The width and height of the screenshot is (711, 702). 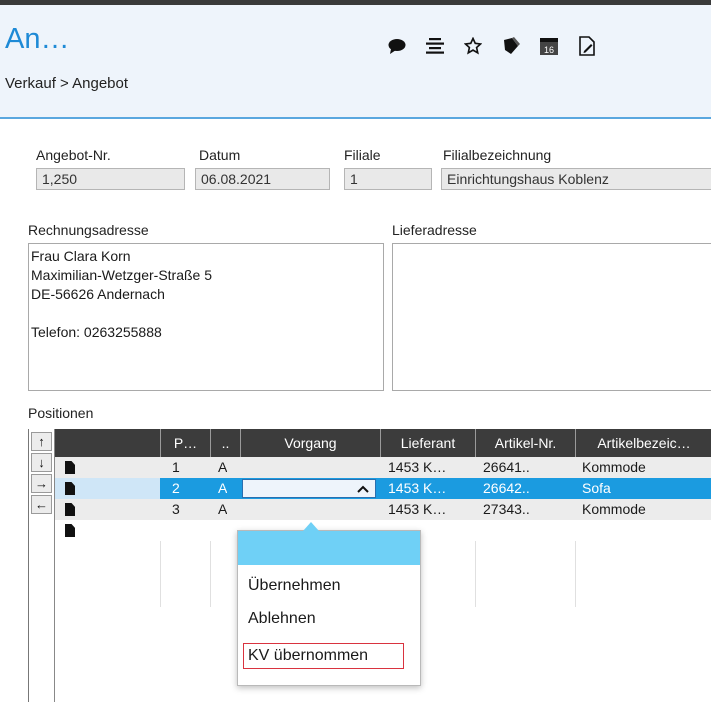 I want to click on delivery-address-field, so click(x=551, y=317).